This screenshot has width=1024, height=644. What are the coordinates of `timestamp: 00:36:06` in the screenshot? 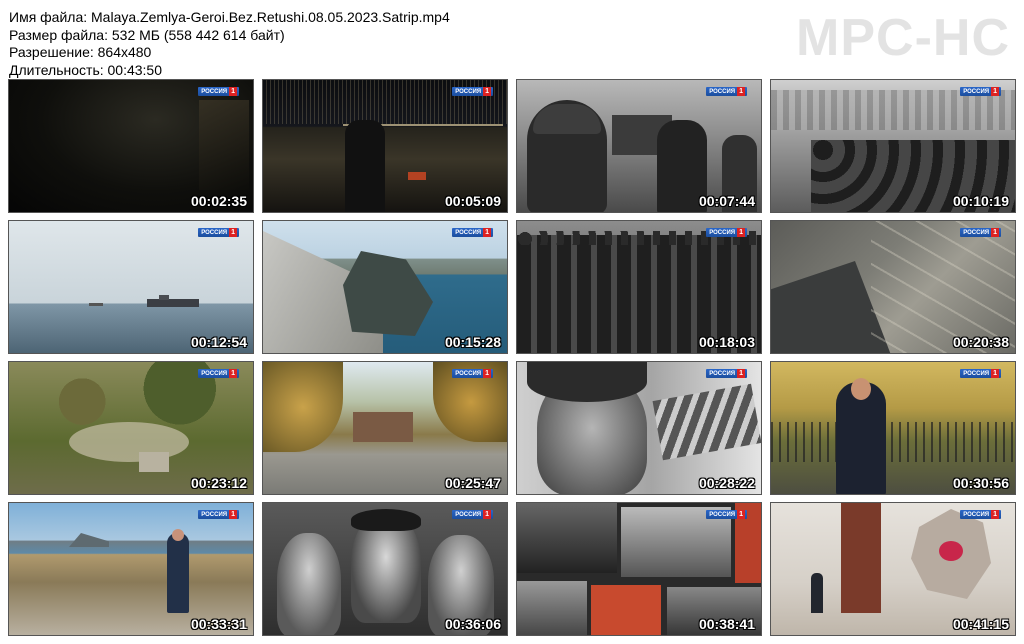 It's located at (472, 624).